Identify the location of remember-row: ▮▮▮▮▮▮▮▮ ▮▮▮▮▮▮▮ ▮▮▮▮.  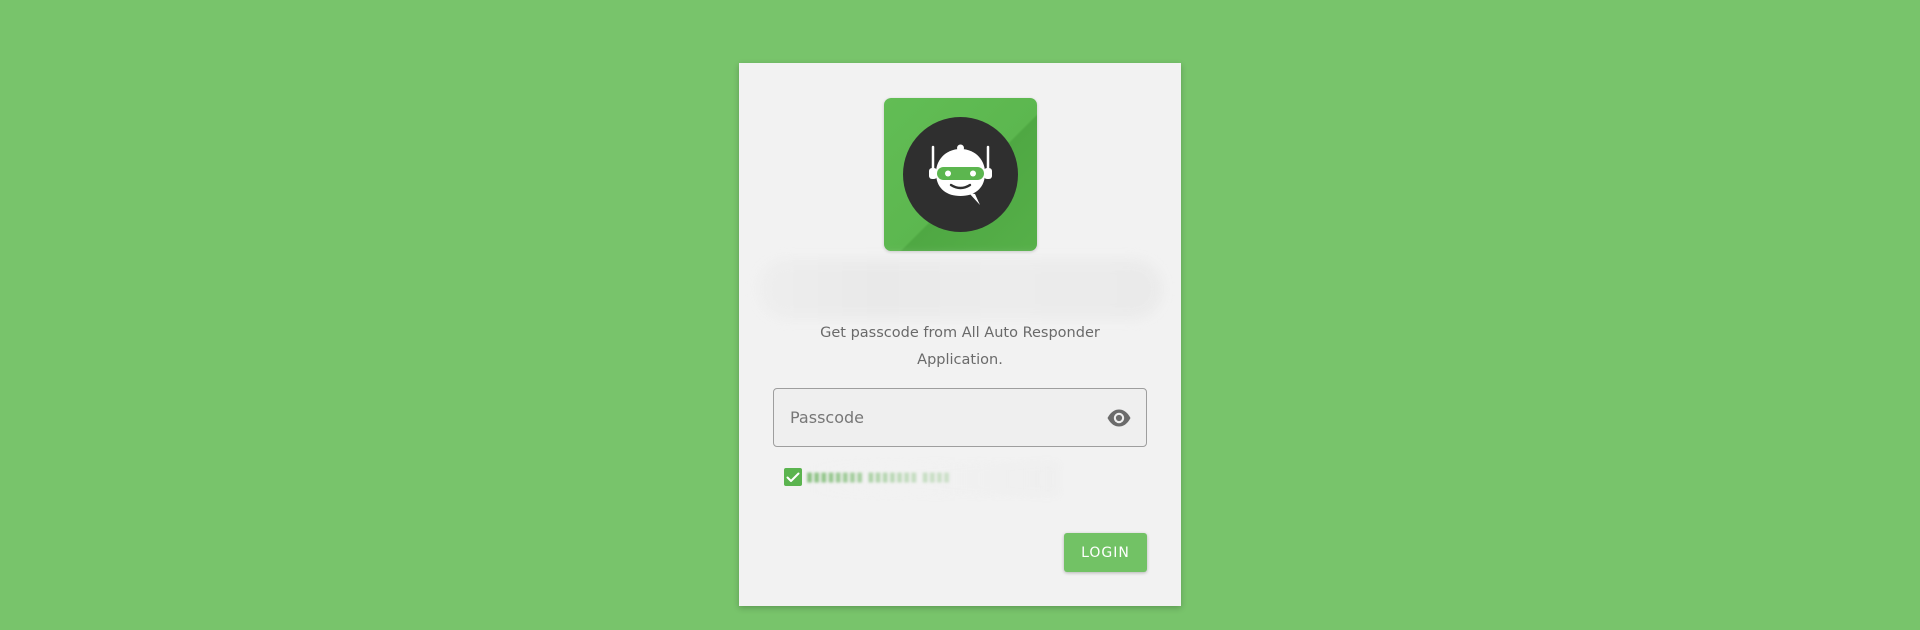
(867, 477).